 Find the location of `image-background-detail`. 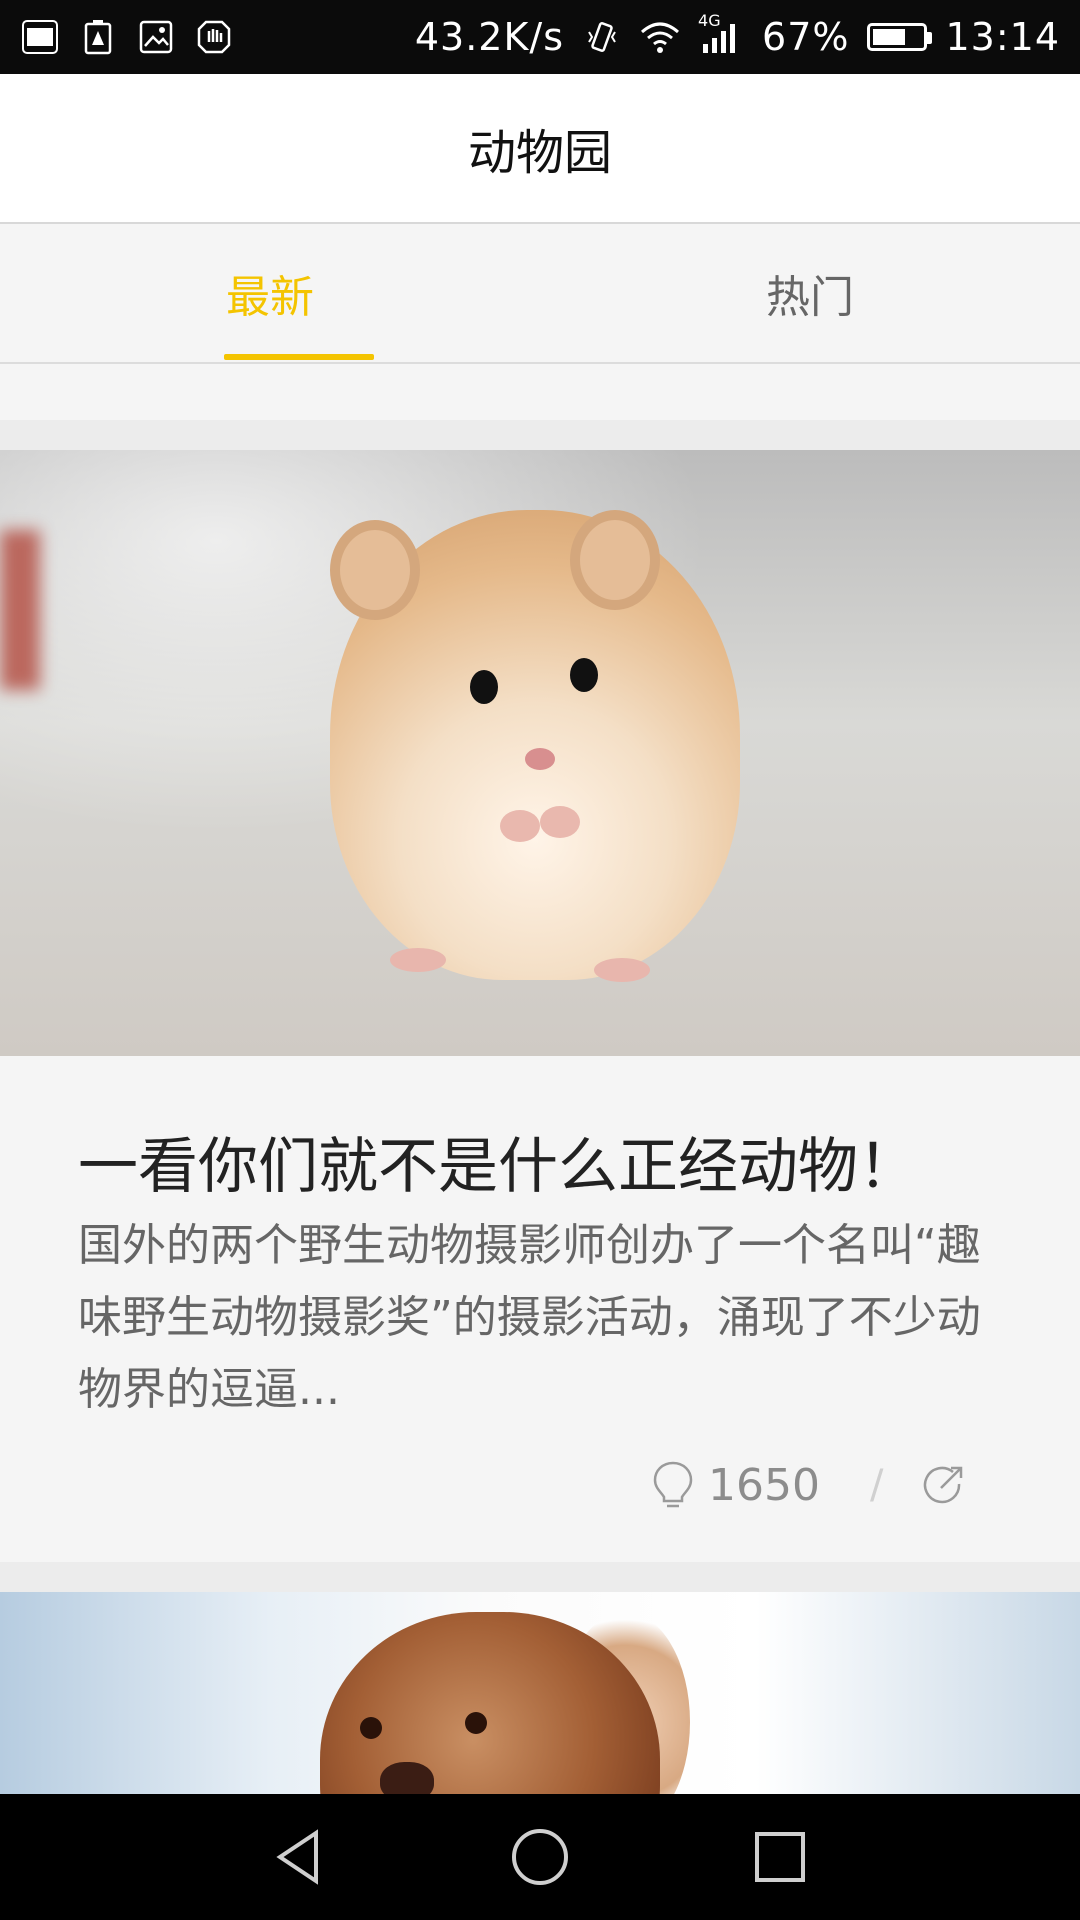

image-background-detail is located at coordinates (20, 610).